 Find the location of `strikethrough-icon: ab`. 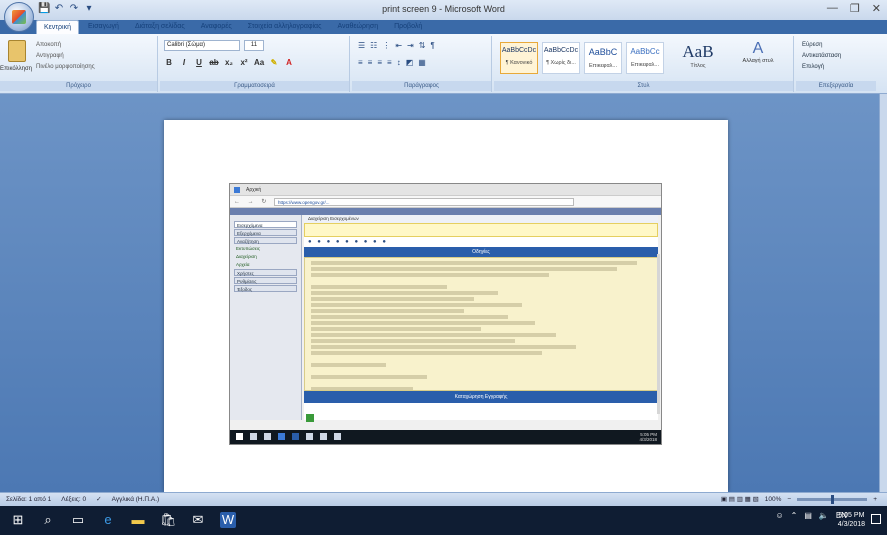

strikethrough-icon: ab is located at coordinates (214, 62).